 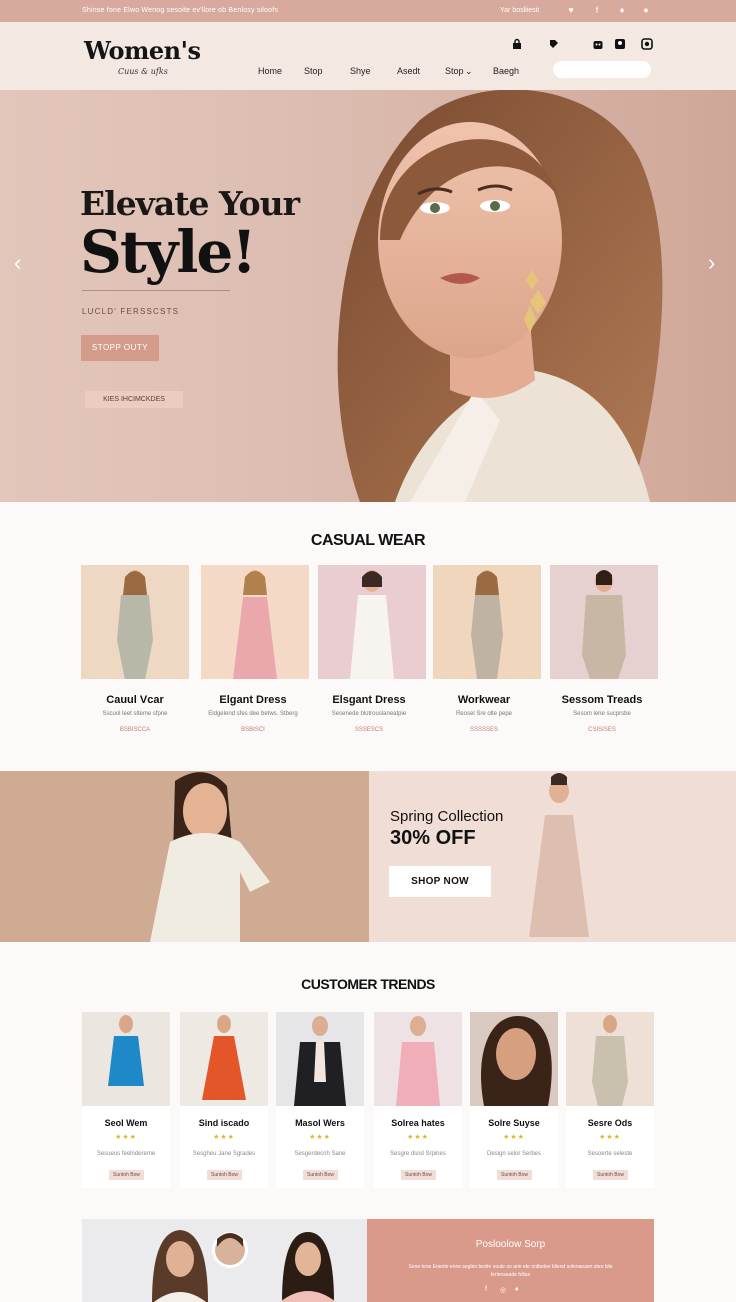 I want to click on nav-stop: Stop, so click(x=313, y=71).